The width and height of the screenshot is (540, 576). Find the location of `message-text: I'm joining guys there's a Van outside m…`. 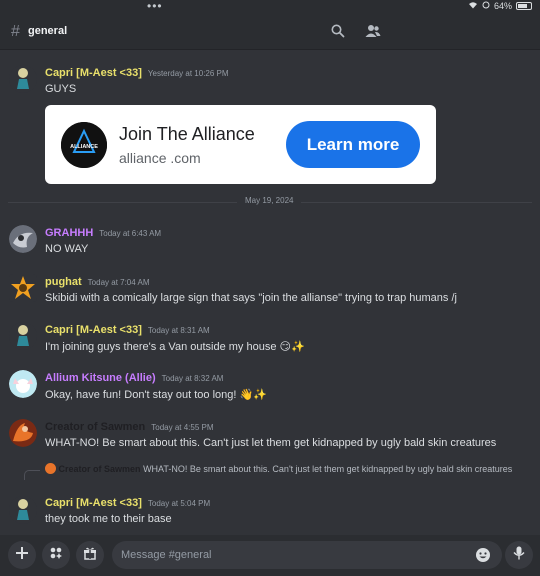

message-text: I'm joining guys there's a Van outside m… is located at coordinates (175, 347).